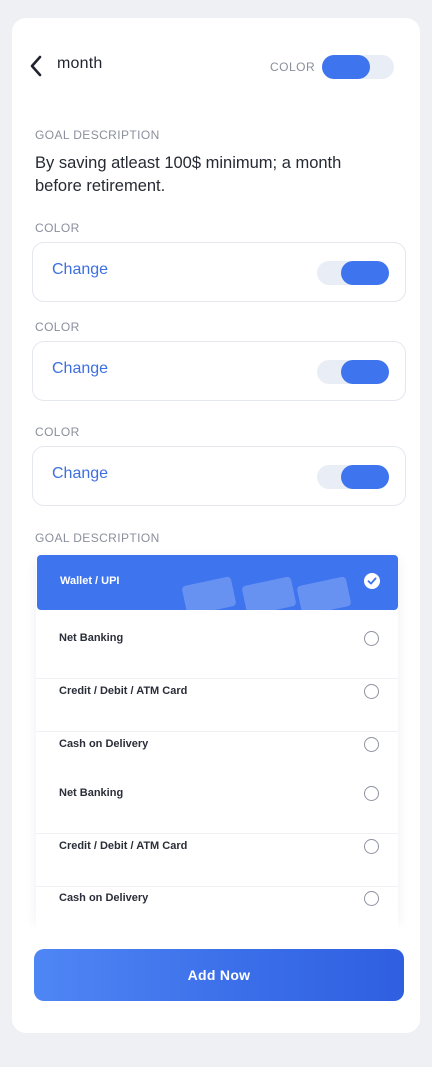 The image size is (432, 1067). I want to click on color-label-3: COLOR, so click(57, 432).